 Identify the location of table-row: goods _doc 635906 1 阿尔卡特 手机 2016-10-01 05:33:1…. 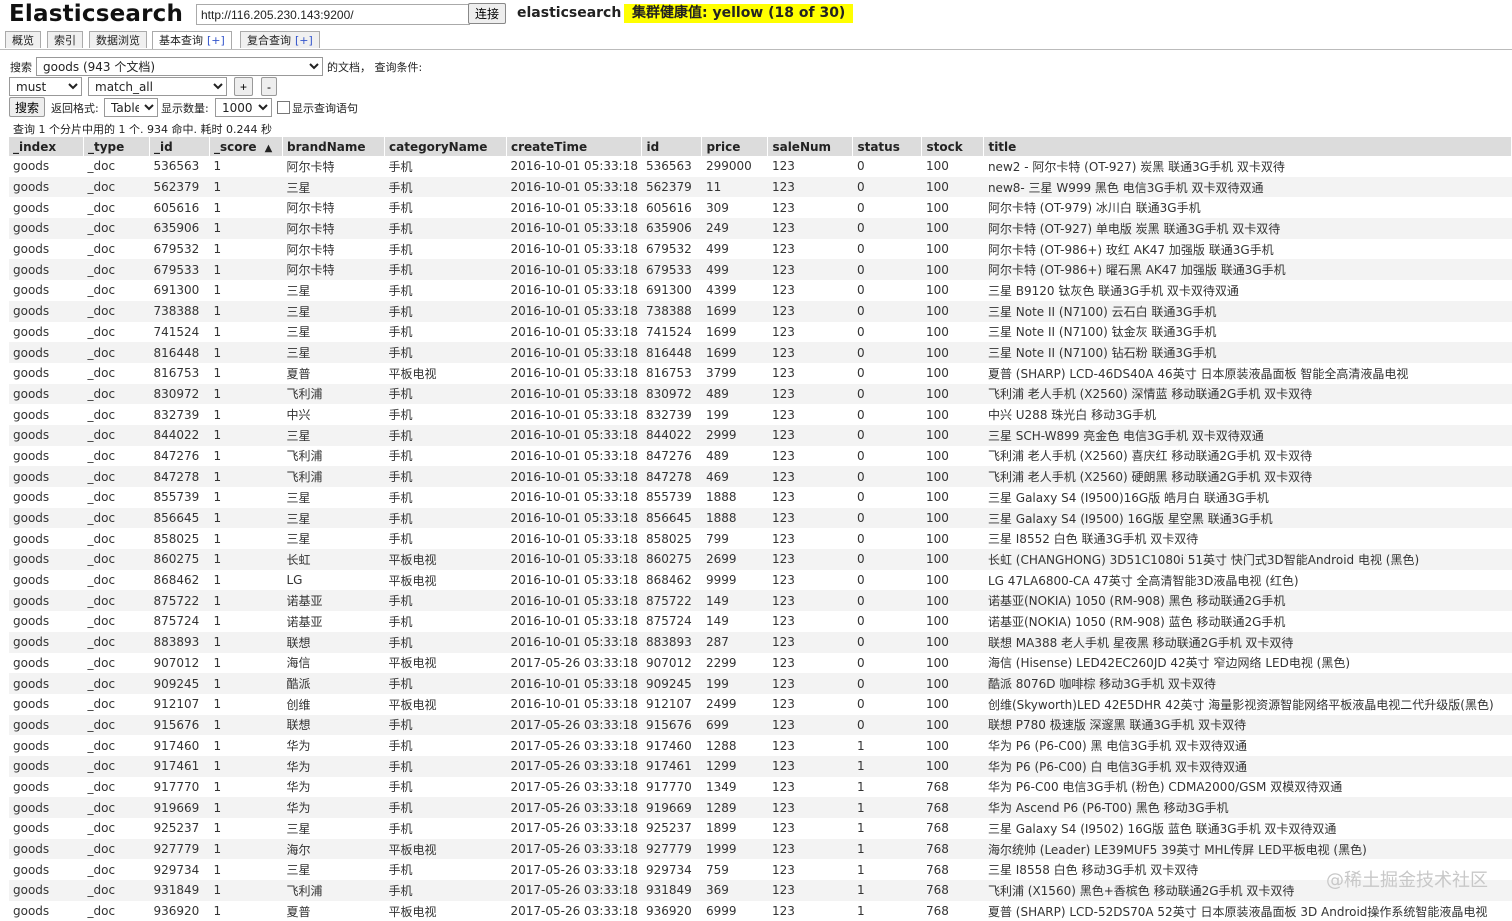
(760, 228).